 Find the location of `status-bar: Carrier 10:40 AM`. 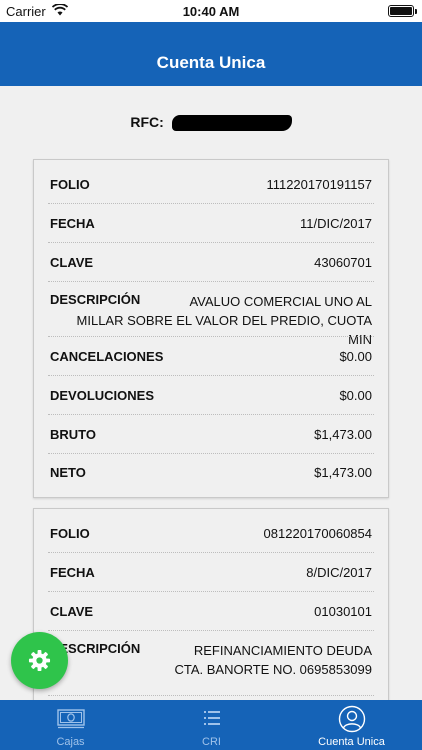

status-bar: Carrier 10:40 AM is located at coordinates (211, 11).